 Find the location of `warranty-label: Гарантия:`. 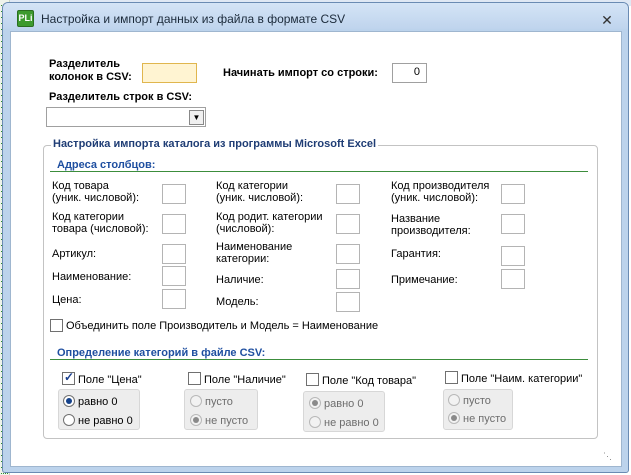

warranty-label: Гарантия: is located at coordinates (416, 254).